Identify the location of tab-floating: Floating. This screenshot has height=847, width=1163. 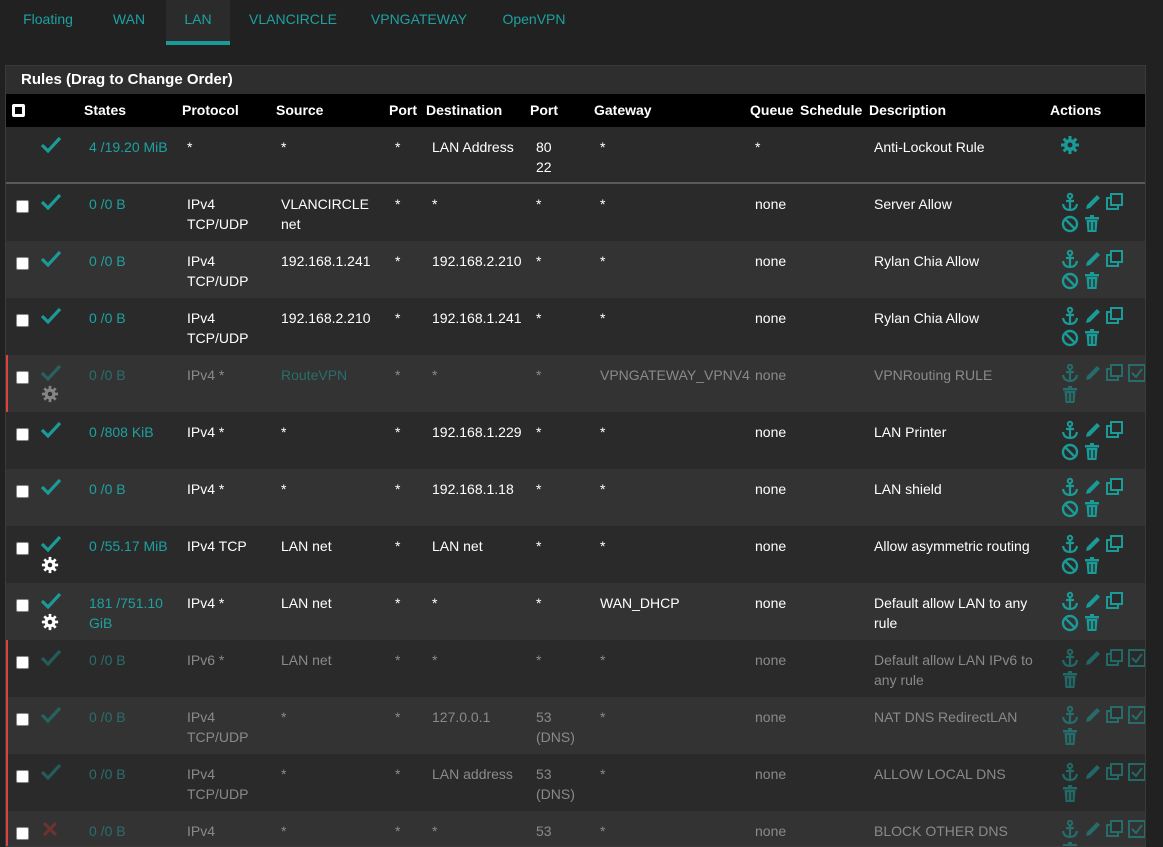
(48, 22).